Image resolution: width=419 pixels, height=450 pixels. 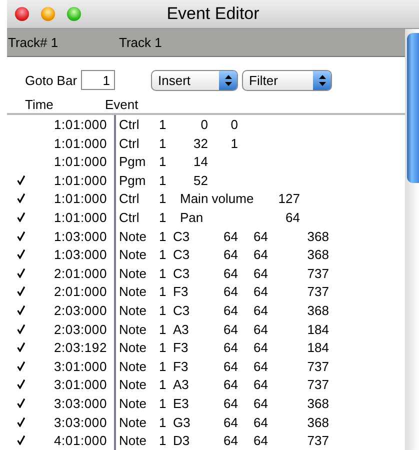 I want to click on filter-menu: Filter, so click(x=287, y=80).